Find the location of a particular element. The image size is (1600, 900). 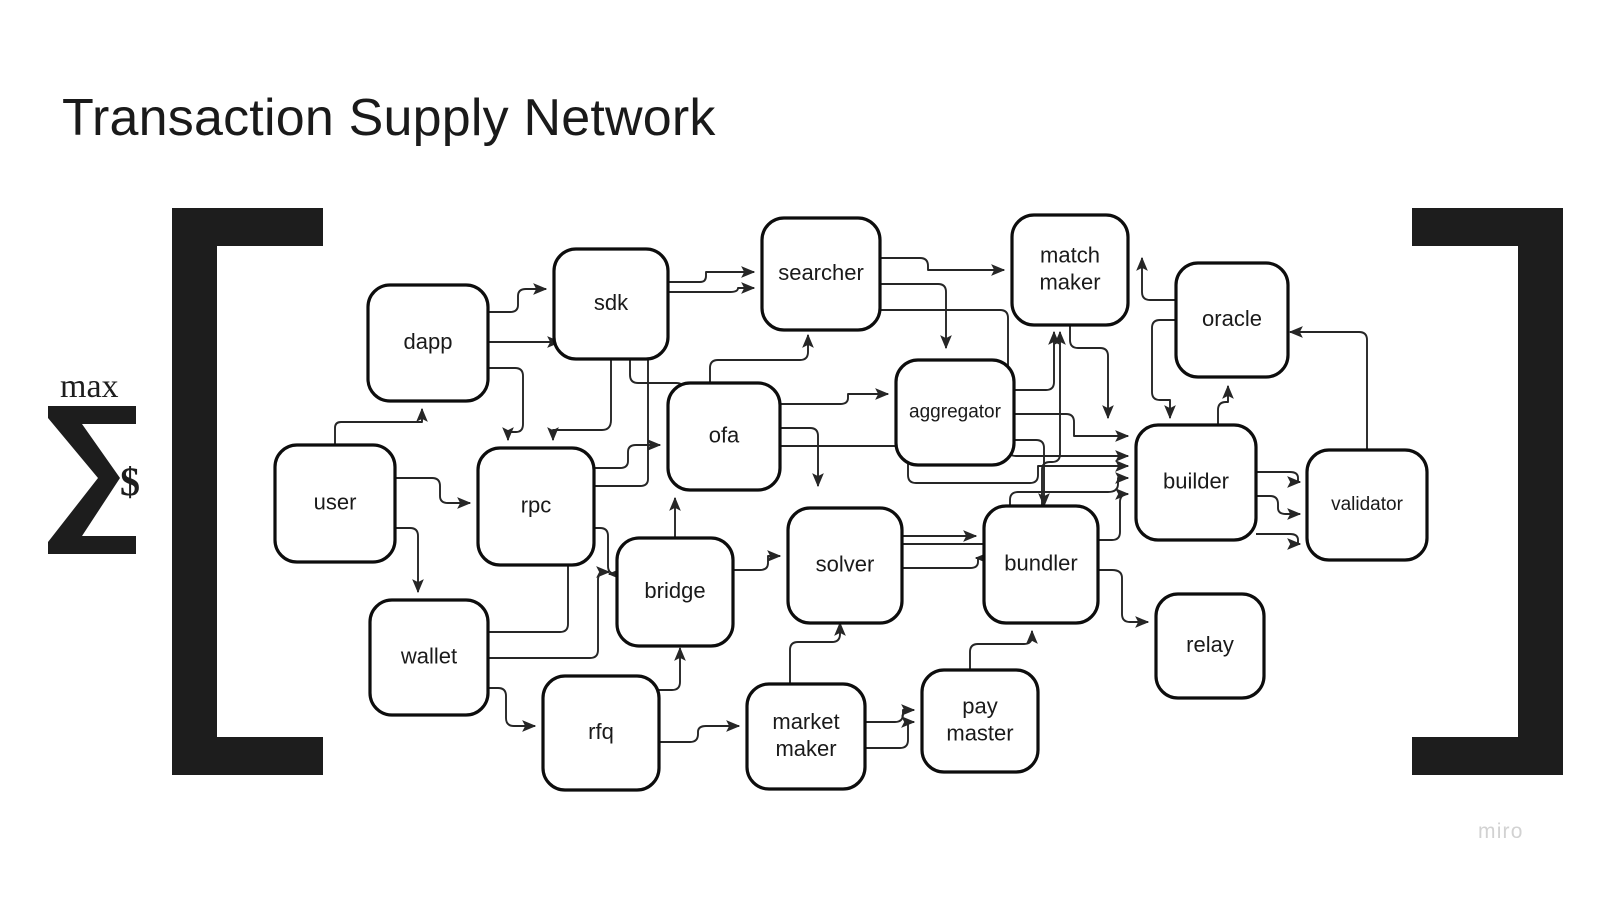

edge-bundler-to-builder is located at coordinates (890, 732).